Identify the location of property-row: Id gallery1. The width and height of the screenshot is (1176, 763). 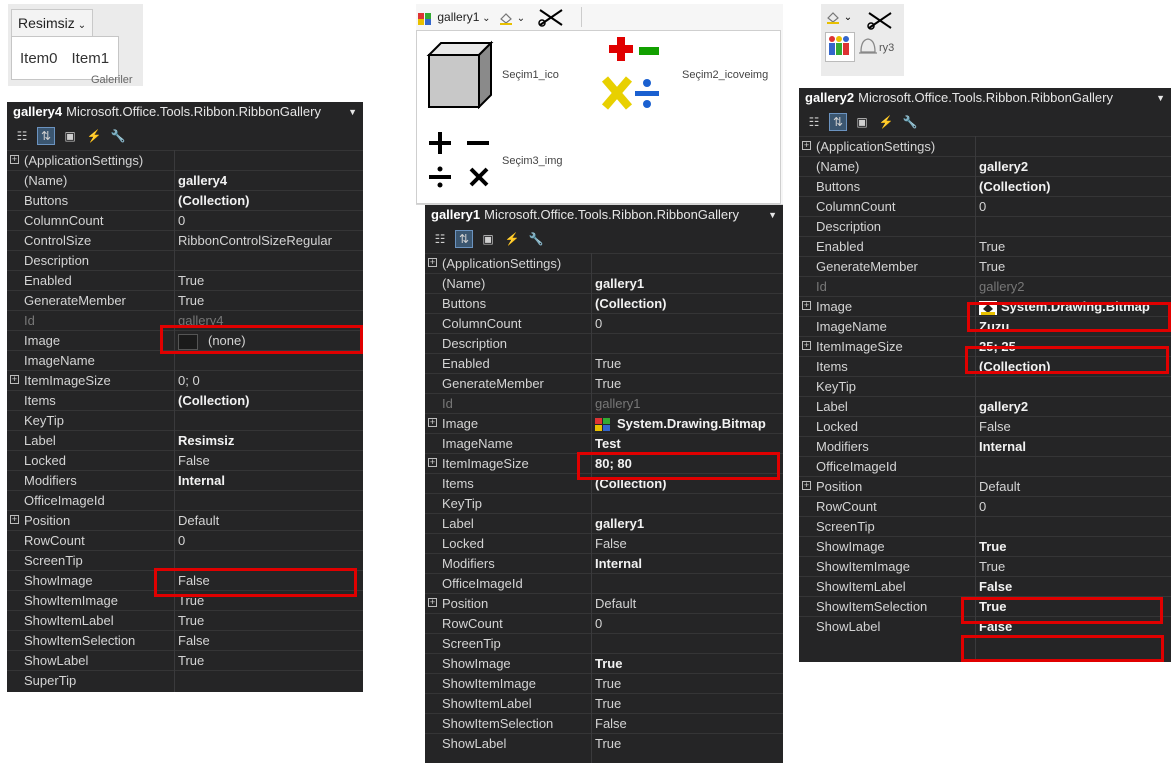
(604, 403).